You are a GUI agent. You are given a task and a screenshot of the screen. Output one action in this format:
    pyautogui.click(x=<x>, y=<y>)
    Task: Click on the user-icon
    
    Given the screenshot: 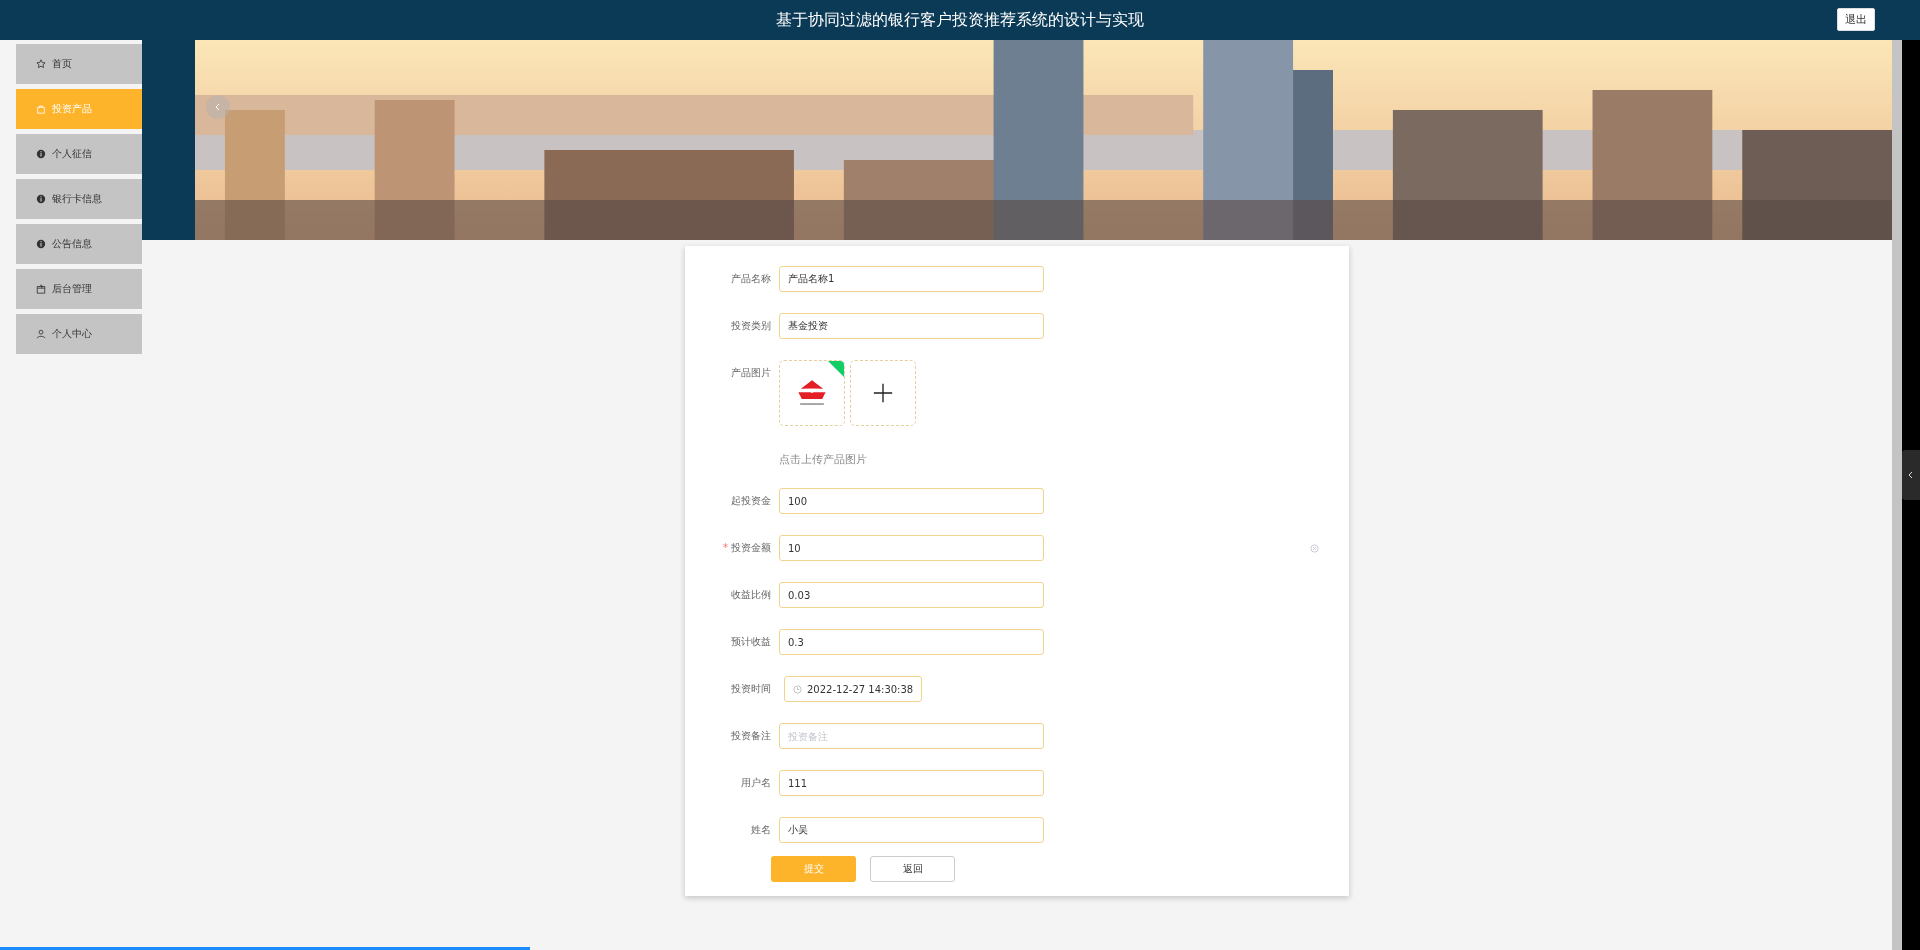 What is the action you would take?
    pyautogui.click(x=41, y=334)
    